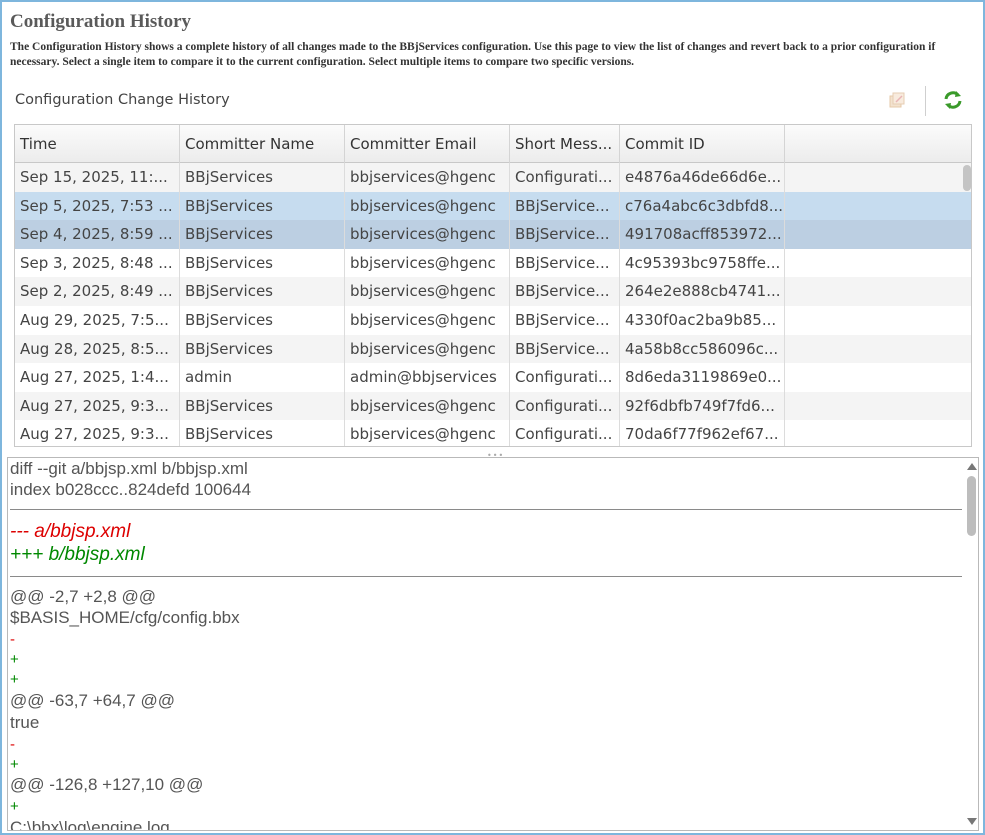 This screenshot has width=985, height=835. I want to click on refresh-button, so click(953, 100).